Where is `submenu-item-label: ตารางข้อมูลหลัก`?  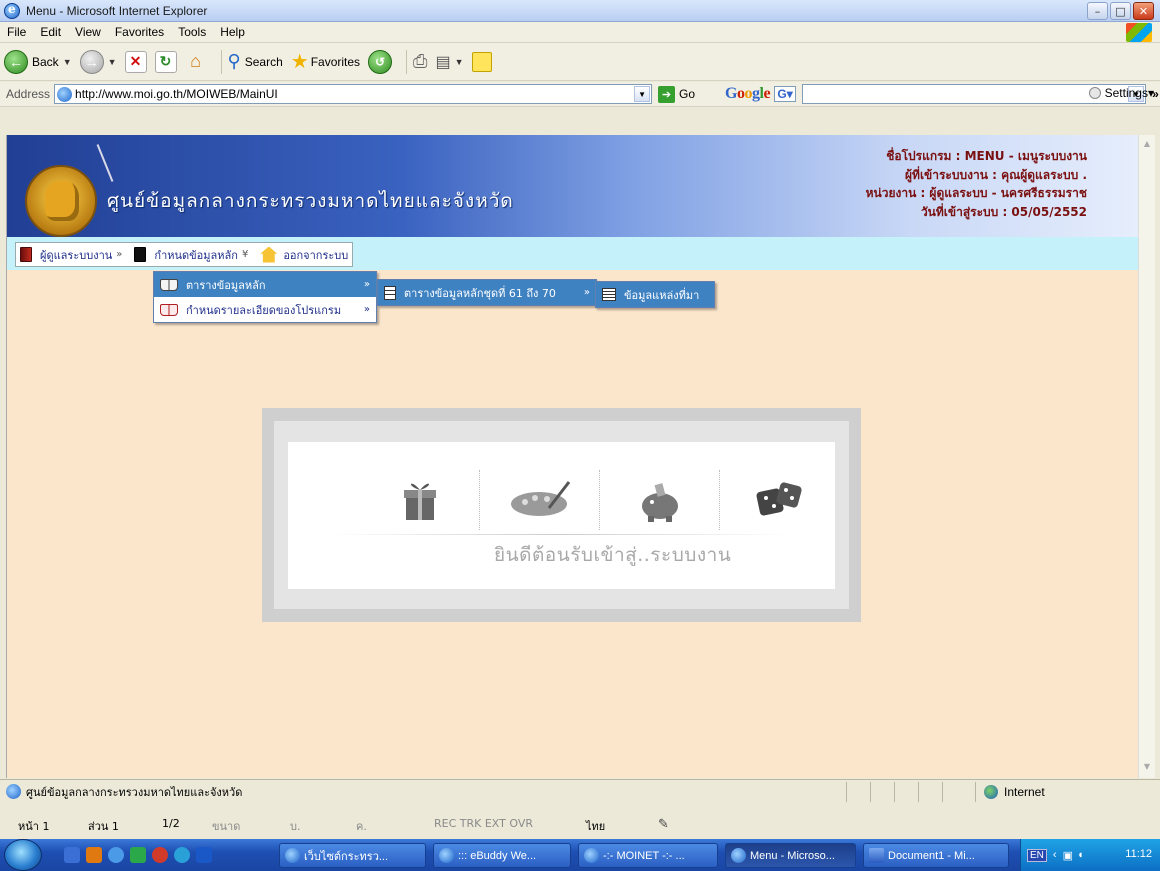 submenu-item-label: ตารางข้อมูลหลัก is located at coordinates (226, 285).